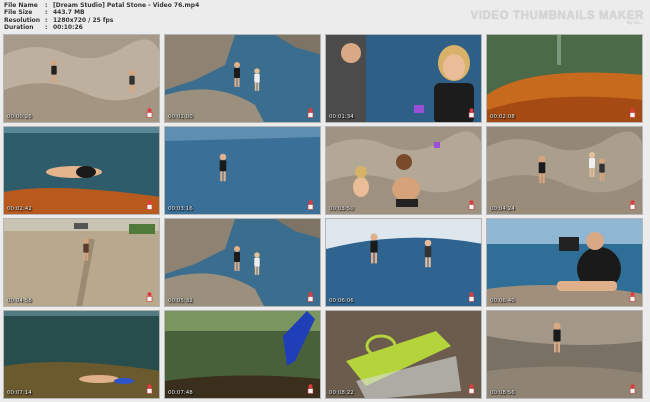 This screenshot has width=650, height=402. I want to click on brand-title: VIDEO THUMBNAILS MAKER, so click(557, 16).